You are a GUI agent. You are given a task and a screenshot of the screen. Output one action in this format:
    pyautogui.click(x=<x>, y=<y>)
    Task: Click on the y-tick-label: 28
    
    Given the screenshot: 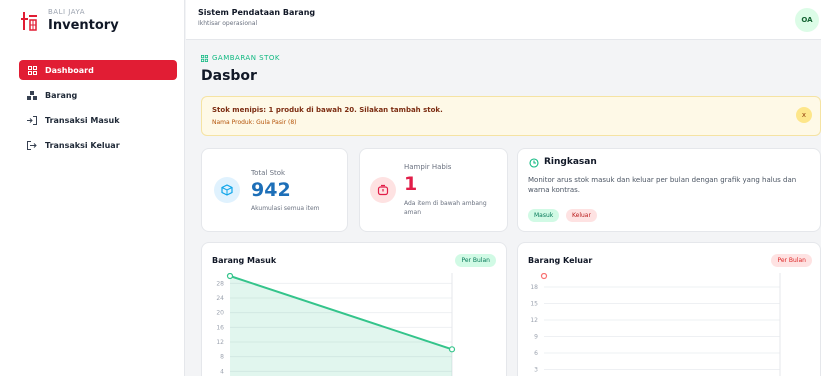 What is the action you would take?
    pyautogui.click(x=220, y=283)
    